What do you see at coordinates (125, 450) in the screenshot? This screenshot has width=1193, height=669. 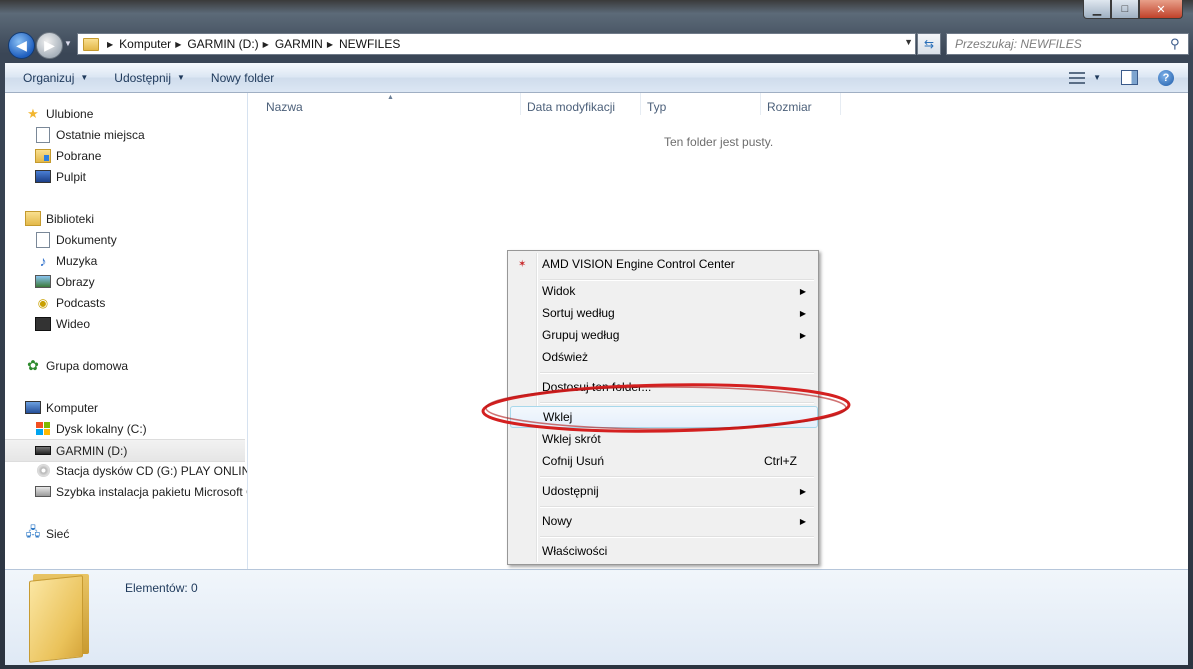 I see `nav-drive-garmin: GARMIN (D:)` at bounding box center [125, 450].